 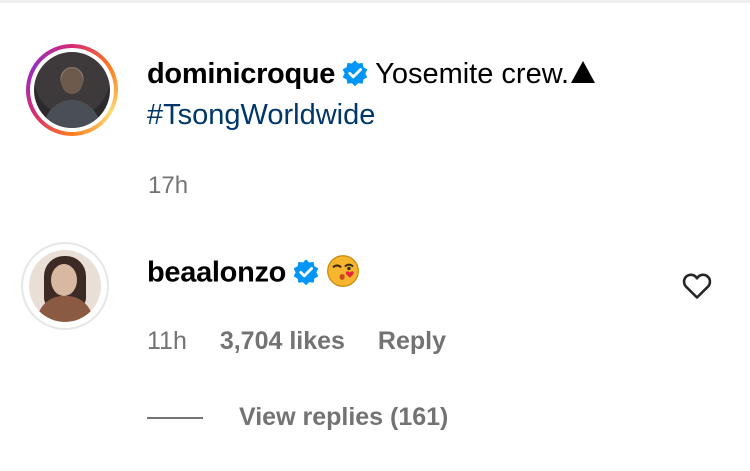 I want to click on post-timestamp: 17h, so click(x=168, y=185).